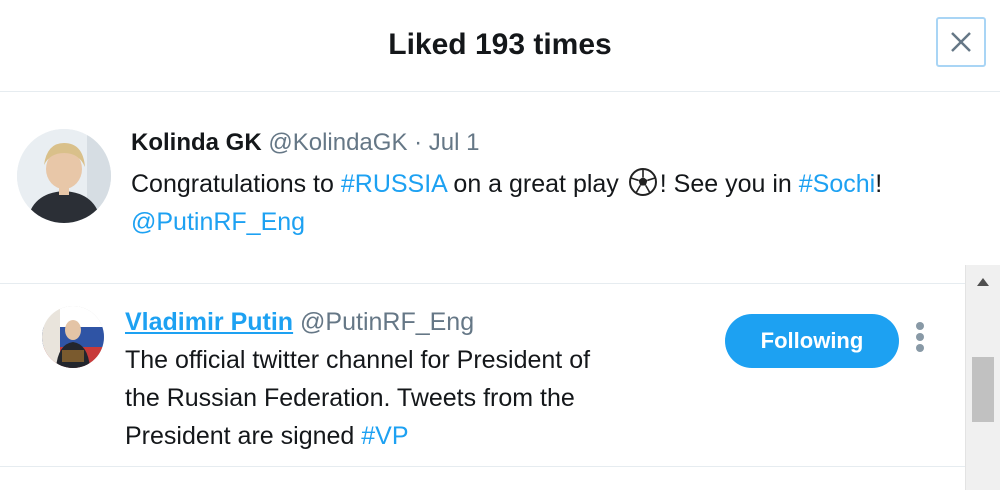 This screenshot has height=490, width=1000. What do you see at coordinates (218, 222) in the screenshot?
I see `mention-putinrf: @PutinRF_Eng` at bounding box center [218, 222].